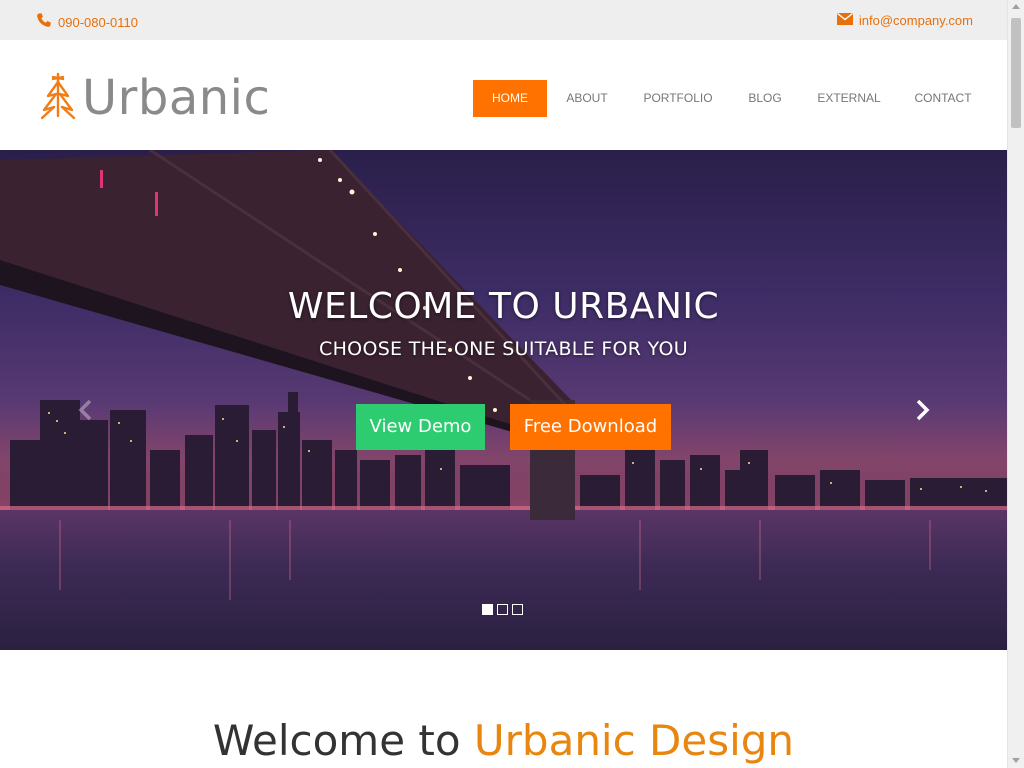 This screenshot has width=1024, height=768. I want to click on hero-subtitle: CHOOSE THE ONE SUITABLE FOR YOU, so click(503, 349).